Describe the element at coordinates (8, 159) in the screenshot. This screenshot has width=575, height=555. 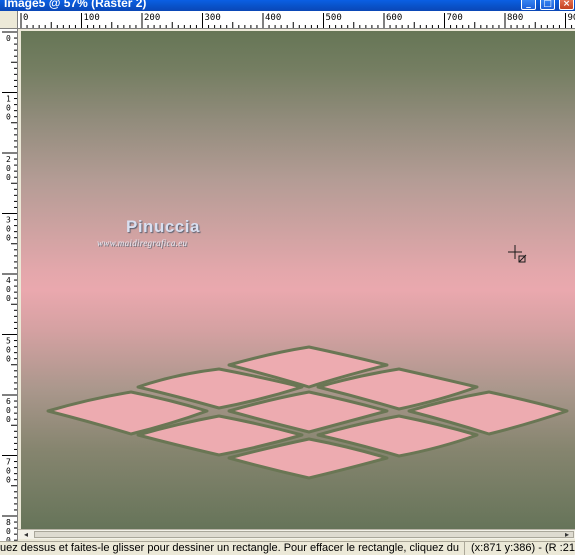
I see `ruler-left-label: 2` at that location.